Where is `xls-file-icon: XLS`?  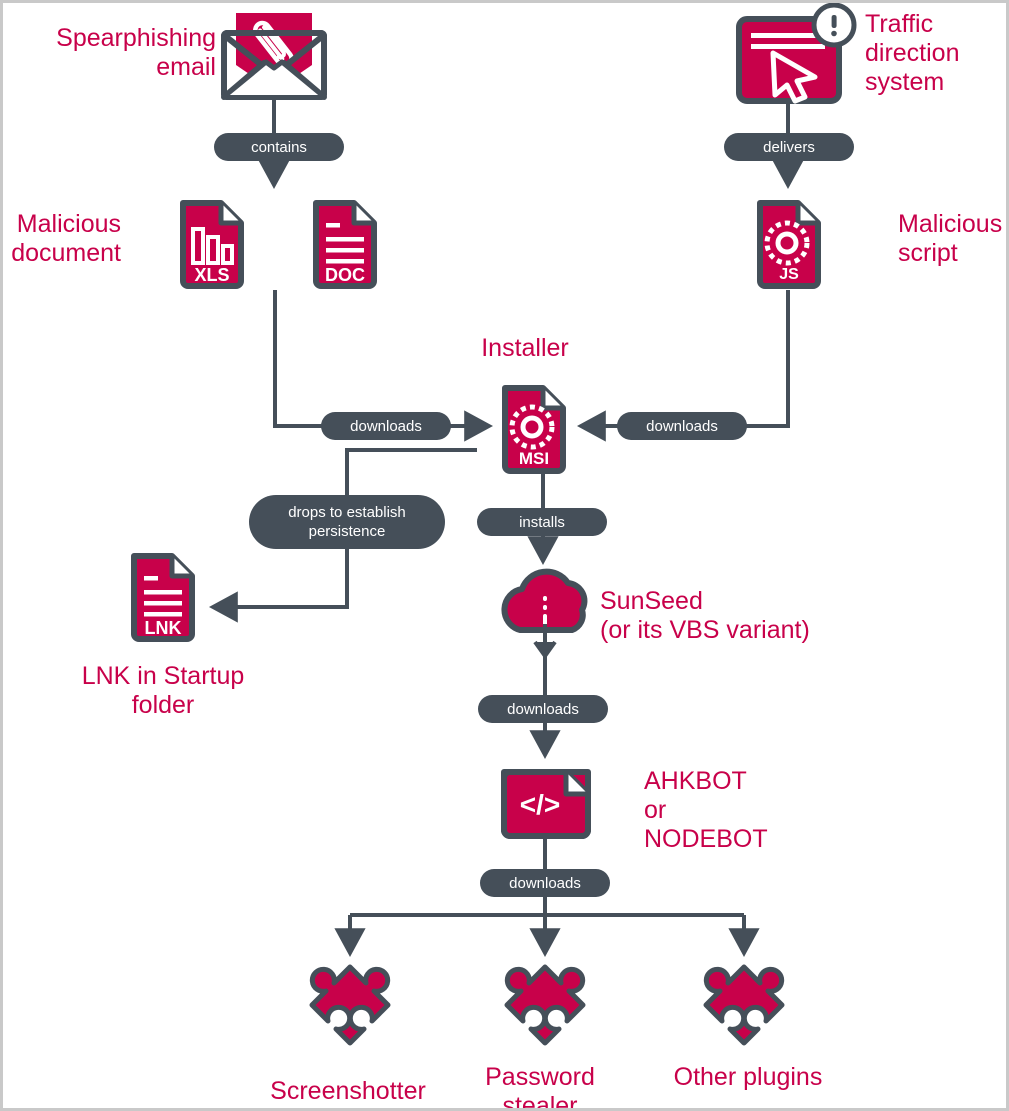 xls-file-icon: XLS is located at coordinates (212, 244).